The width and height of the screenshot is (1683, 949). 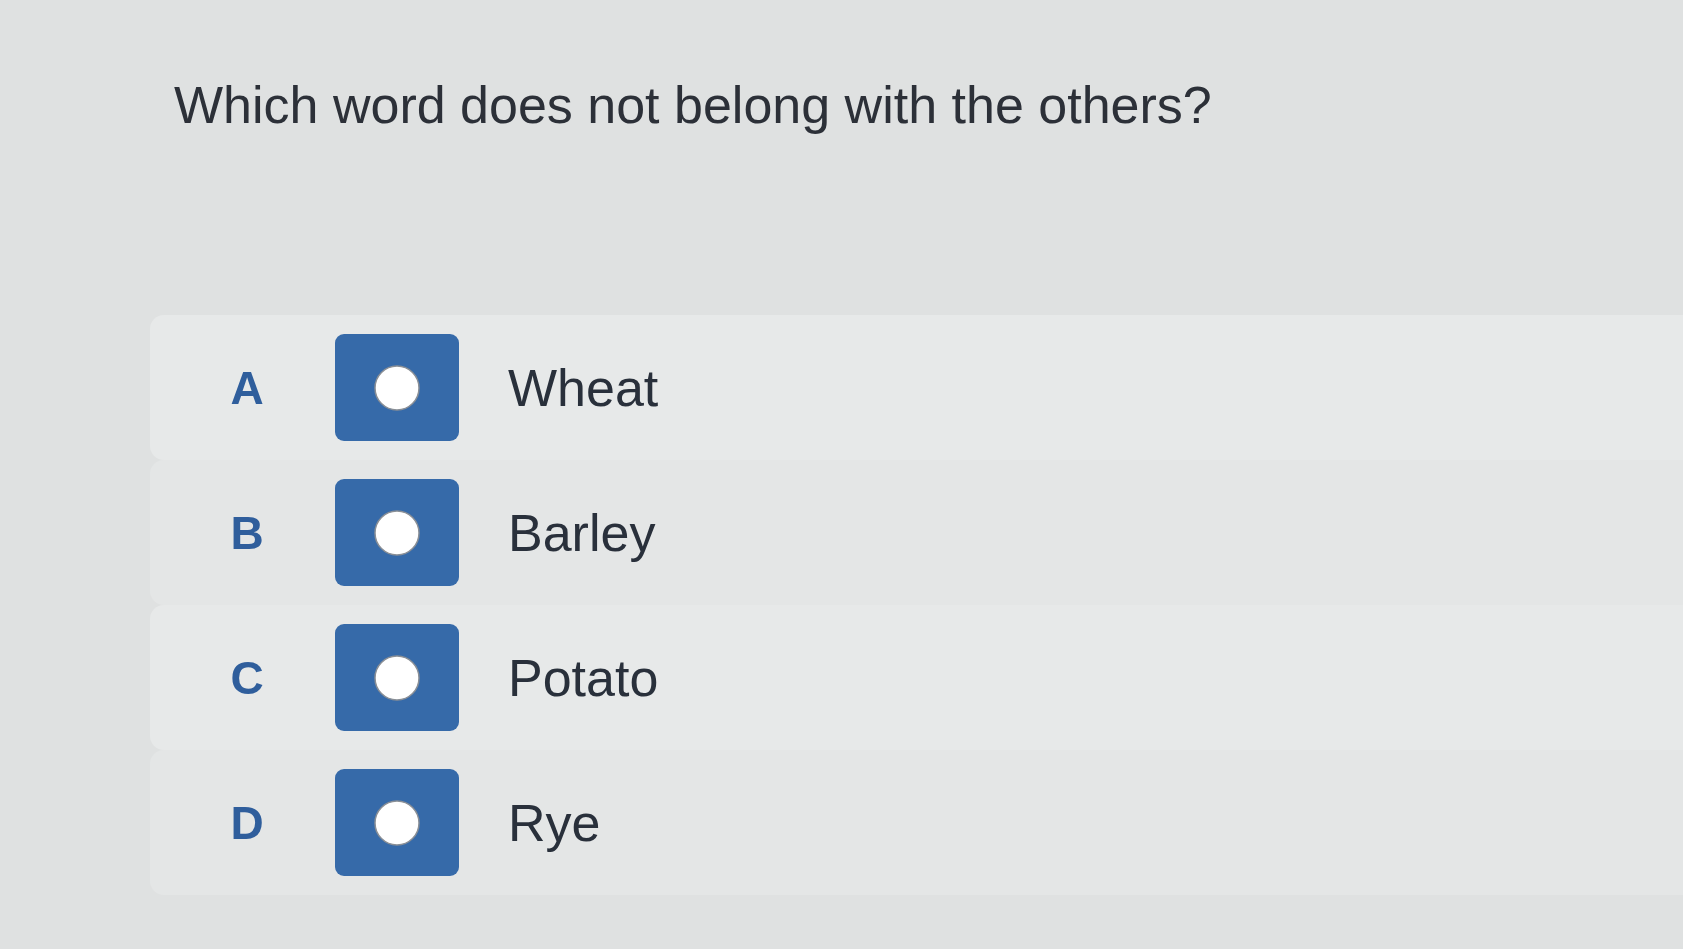 I want to click on option-label: Wheat, so click(x=583, y=388).